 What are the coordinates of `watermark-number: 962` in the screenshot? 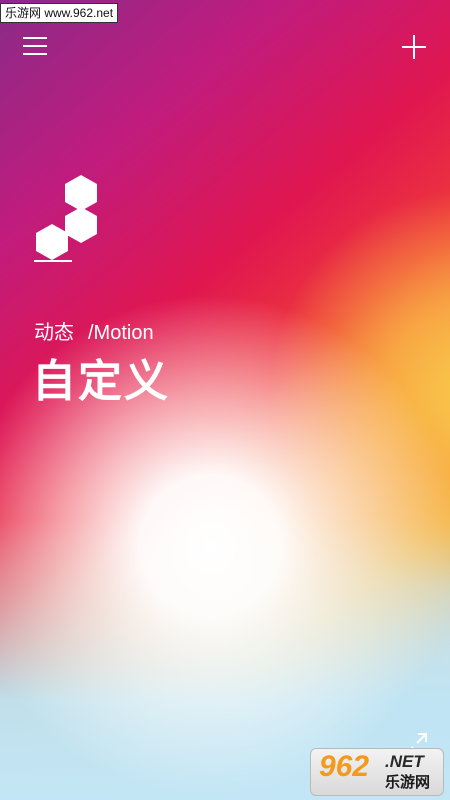 It's located at (344, 766).